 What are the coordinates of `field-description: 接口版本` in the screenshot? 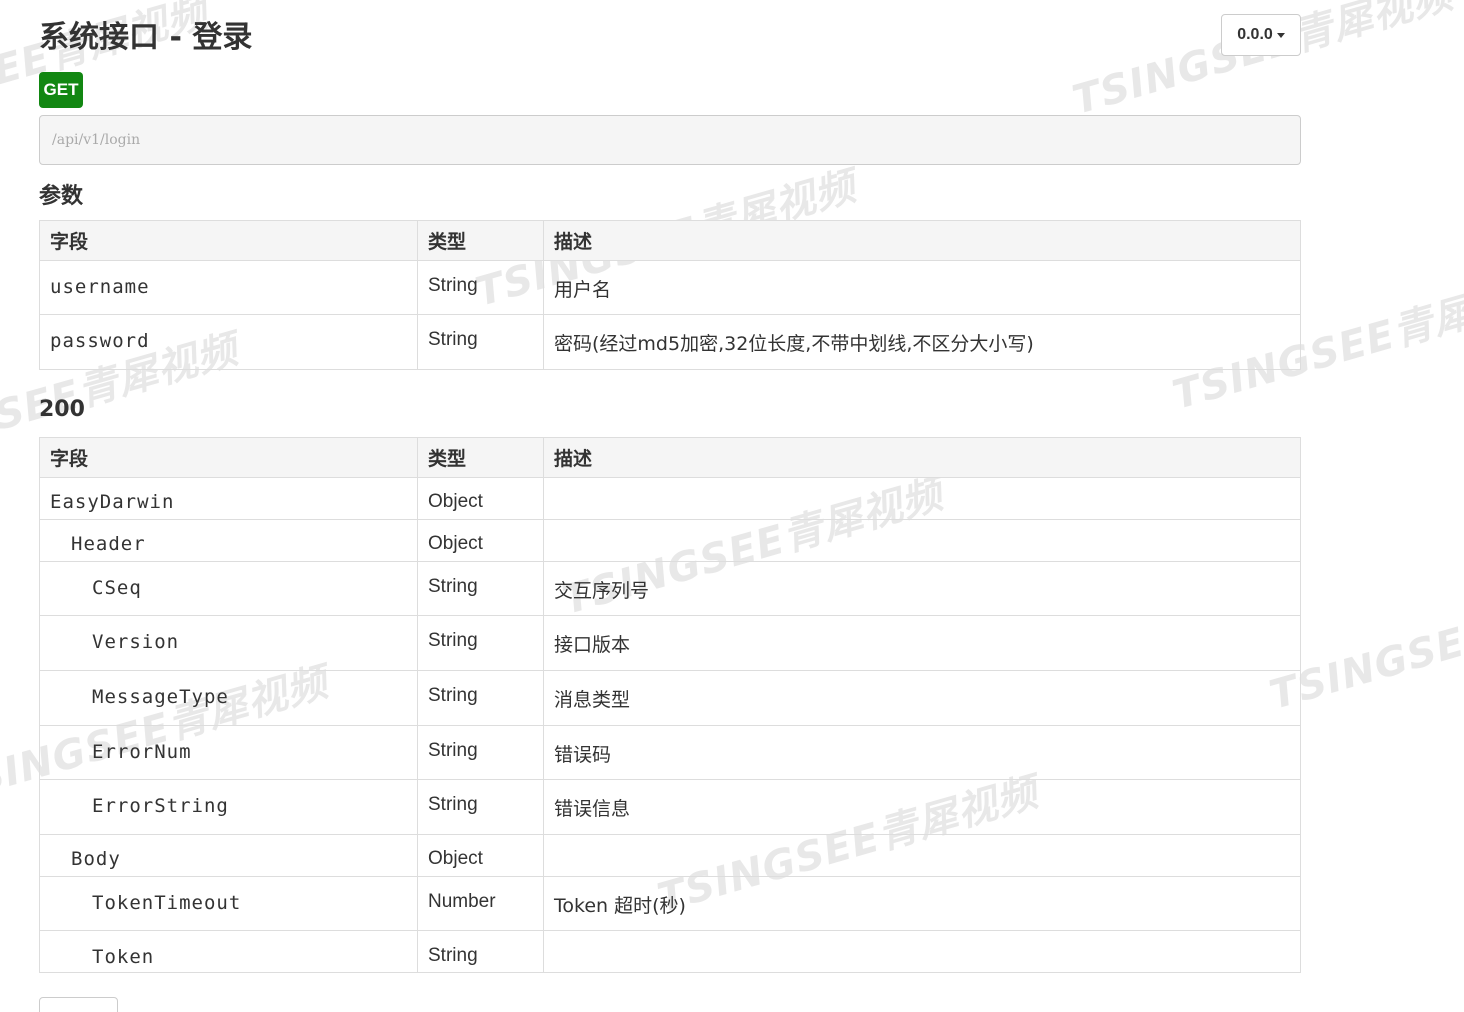 It's located at (922, 643).